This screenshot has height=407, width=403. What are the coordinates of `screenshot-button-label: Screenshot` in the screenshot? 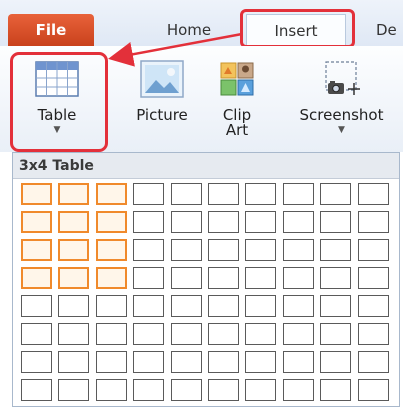 It's located at (341, 115).